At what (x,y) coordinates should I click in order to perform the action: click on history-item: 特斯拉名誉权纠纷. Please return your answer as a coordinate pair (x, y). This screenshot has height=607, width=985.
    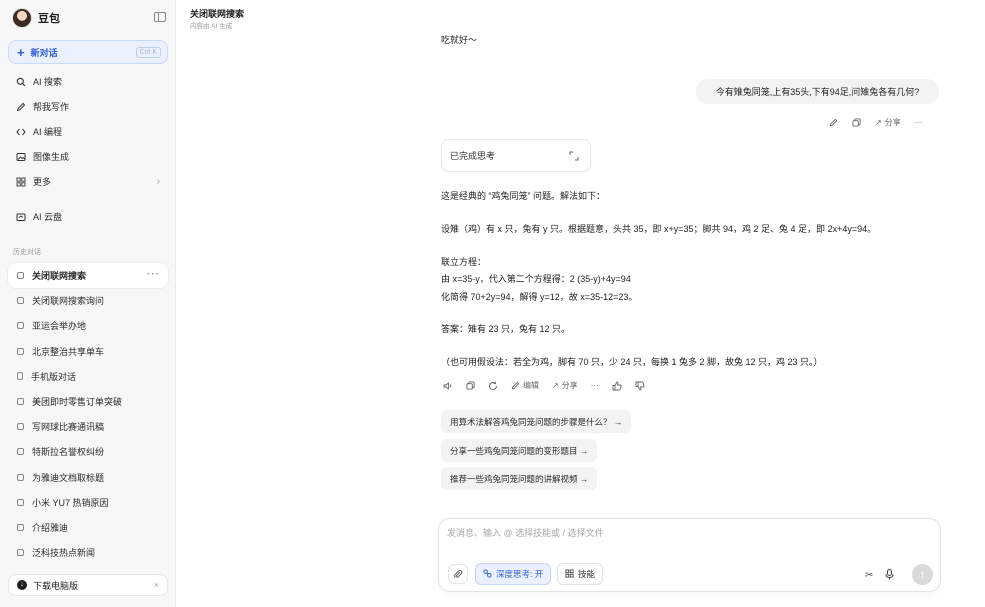
    Looking at the image, I should click on (88, 451).